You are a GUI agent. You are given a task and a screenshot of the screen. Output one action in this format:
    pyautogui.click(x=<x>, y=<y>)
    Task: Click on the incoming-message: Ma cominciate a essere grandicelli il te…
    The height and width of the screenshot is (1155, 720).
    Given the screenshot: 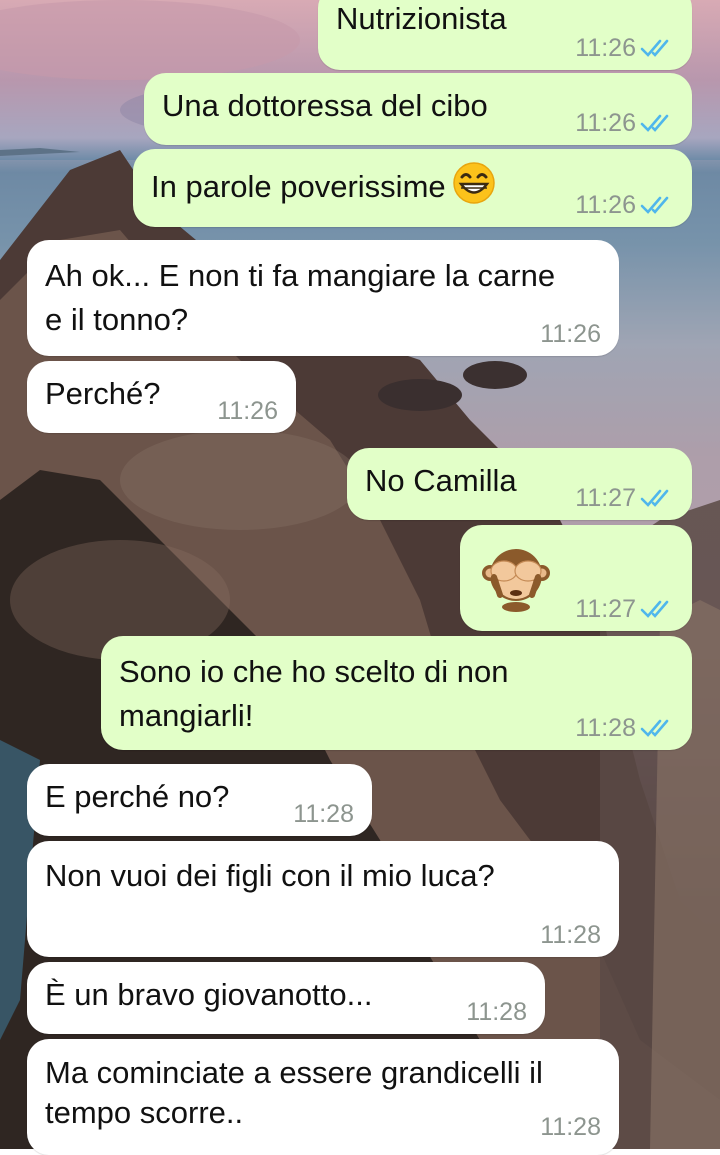 What is the action you would take?
    pyautogui.click(x=323, y=1097)
    